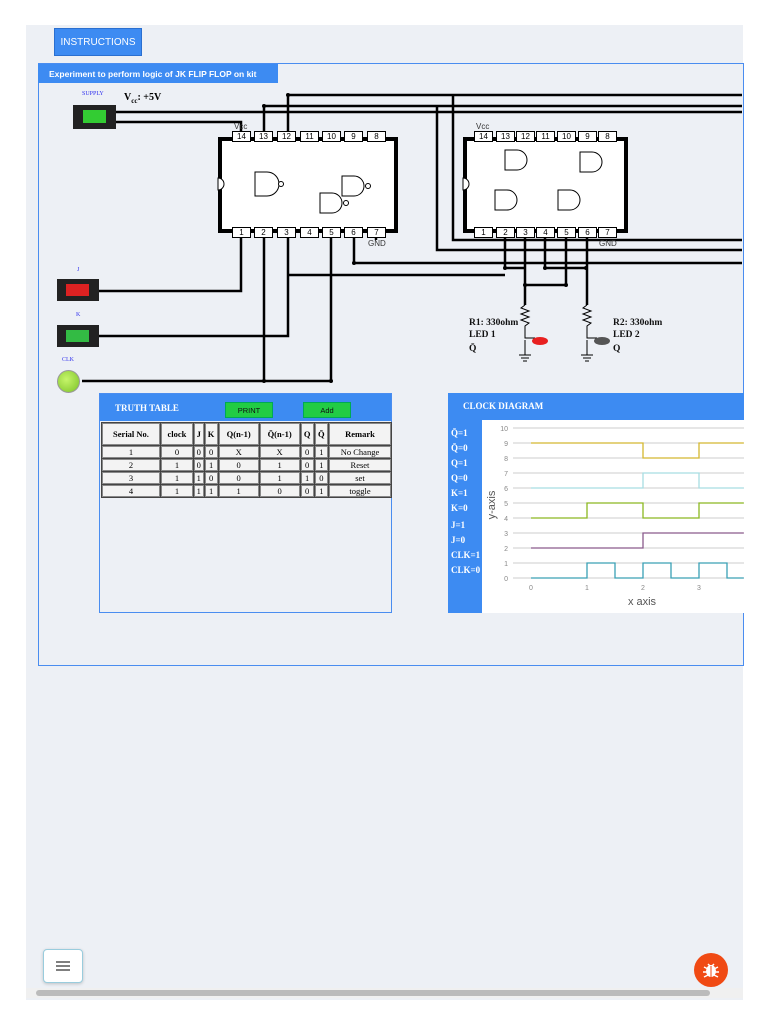  Describe the element at coordinates (131, 491) in the screenshot. I see `table-cell: 4` at that location.